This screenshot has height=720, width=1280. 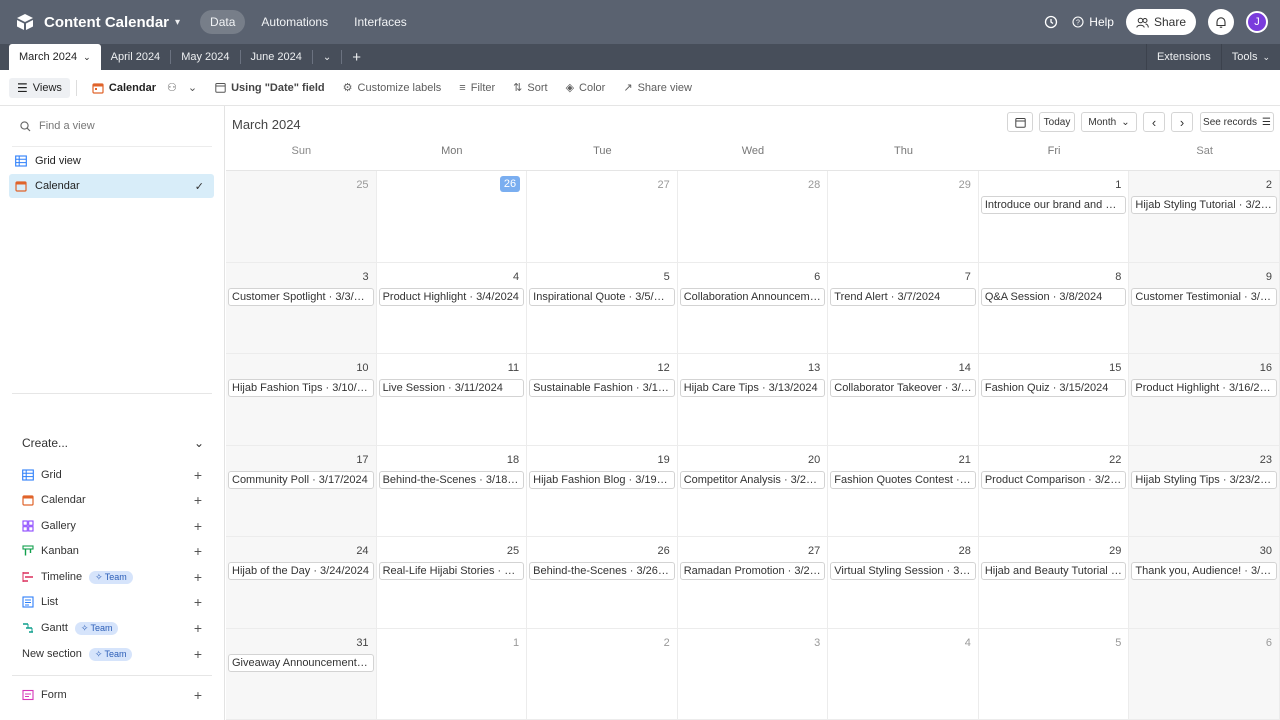 What do you see at coordinates (113, 551) in the screenshot?
I see `create-kanban: Kanban +` at bounding box center [113, 551].